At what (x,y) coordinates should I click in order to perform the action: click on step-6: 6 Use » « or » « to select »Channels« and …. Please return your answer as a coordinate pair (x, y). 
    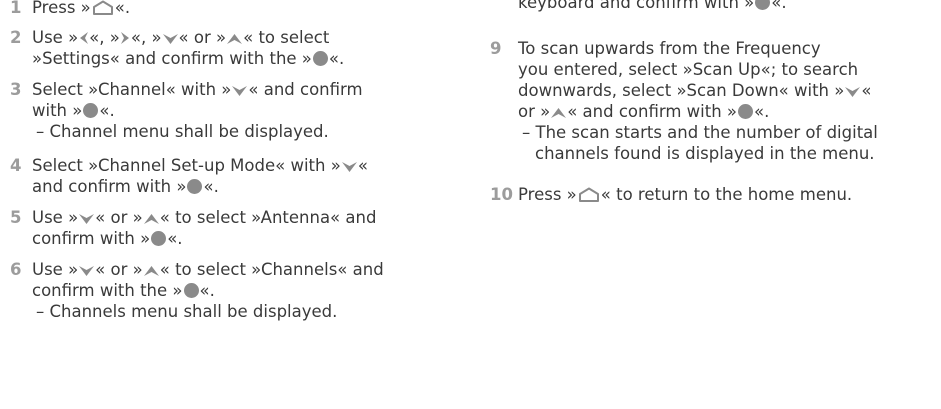
    Looking at the image, I should click on (197, 290).